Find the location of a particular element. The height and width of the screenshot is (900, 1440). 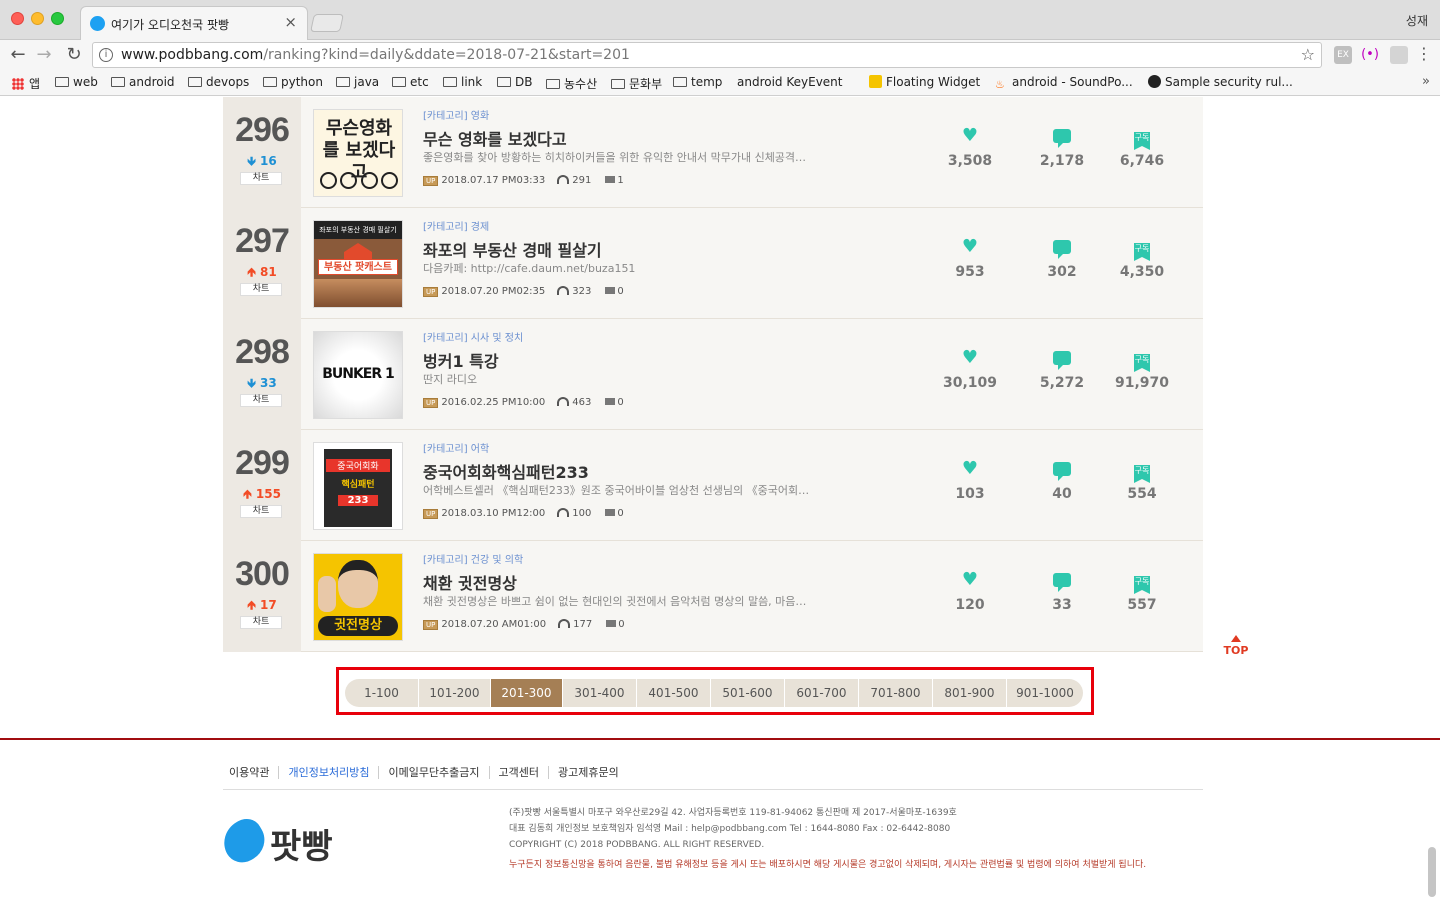

extension-icon: EX is located at coordinates (1343, 55).